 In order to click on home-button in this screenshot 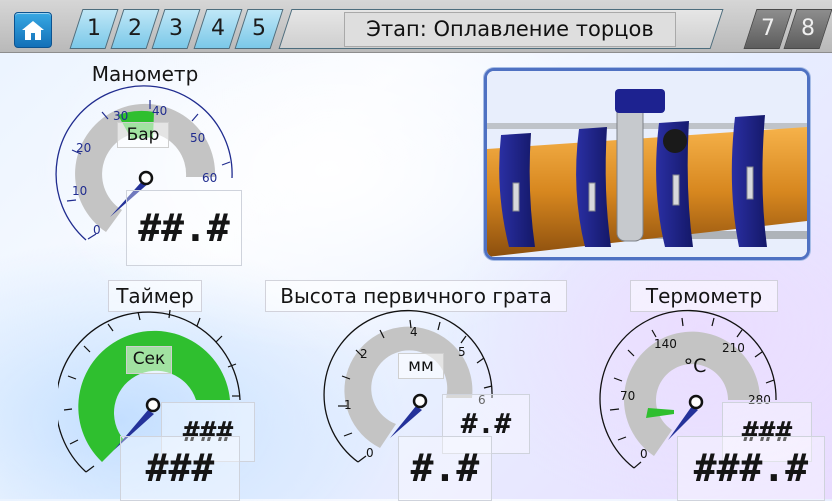, I will do `click(33, 30)`.